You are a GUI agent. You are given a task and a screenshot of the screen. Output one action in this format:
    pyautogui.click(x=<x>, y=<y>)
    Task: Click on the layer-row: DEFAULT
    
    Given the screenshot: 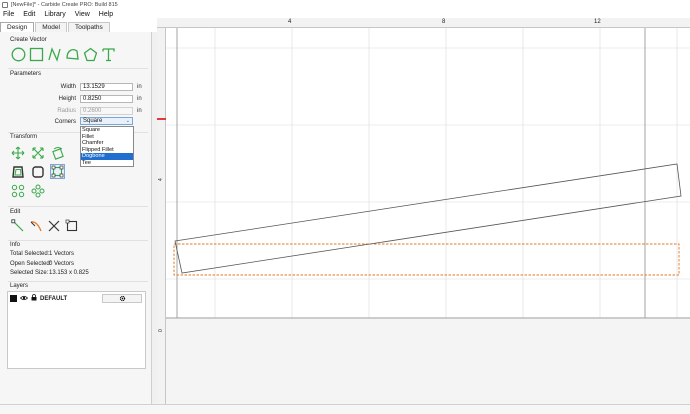 What is the action you would take?
    pyautogui.click(x=77, y=298)
    